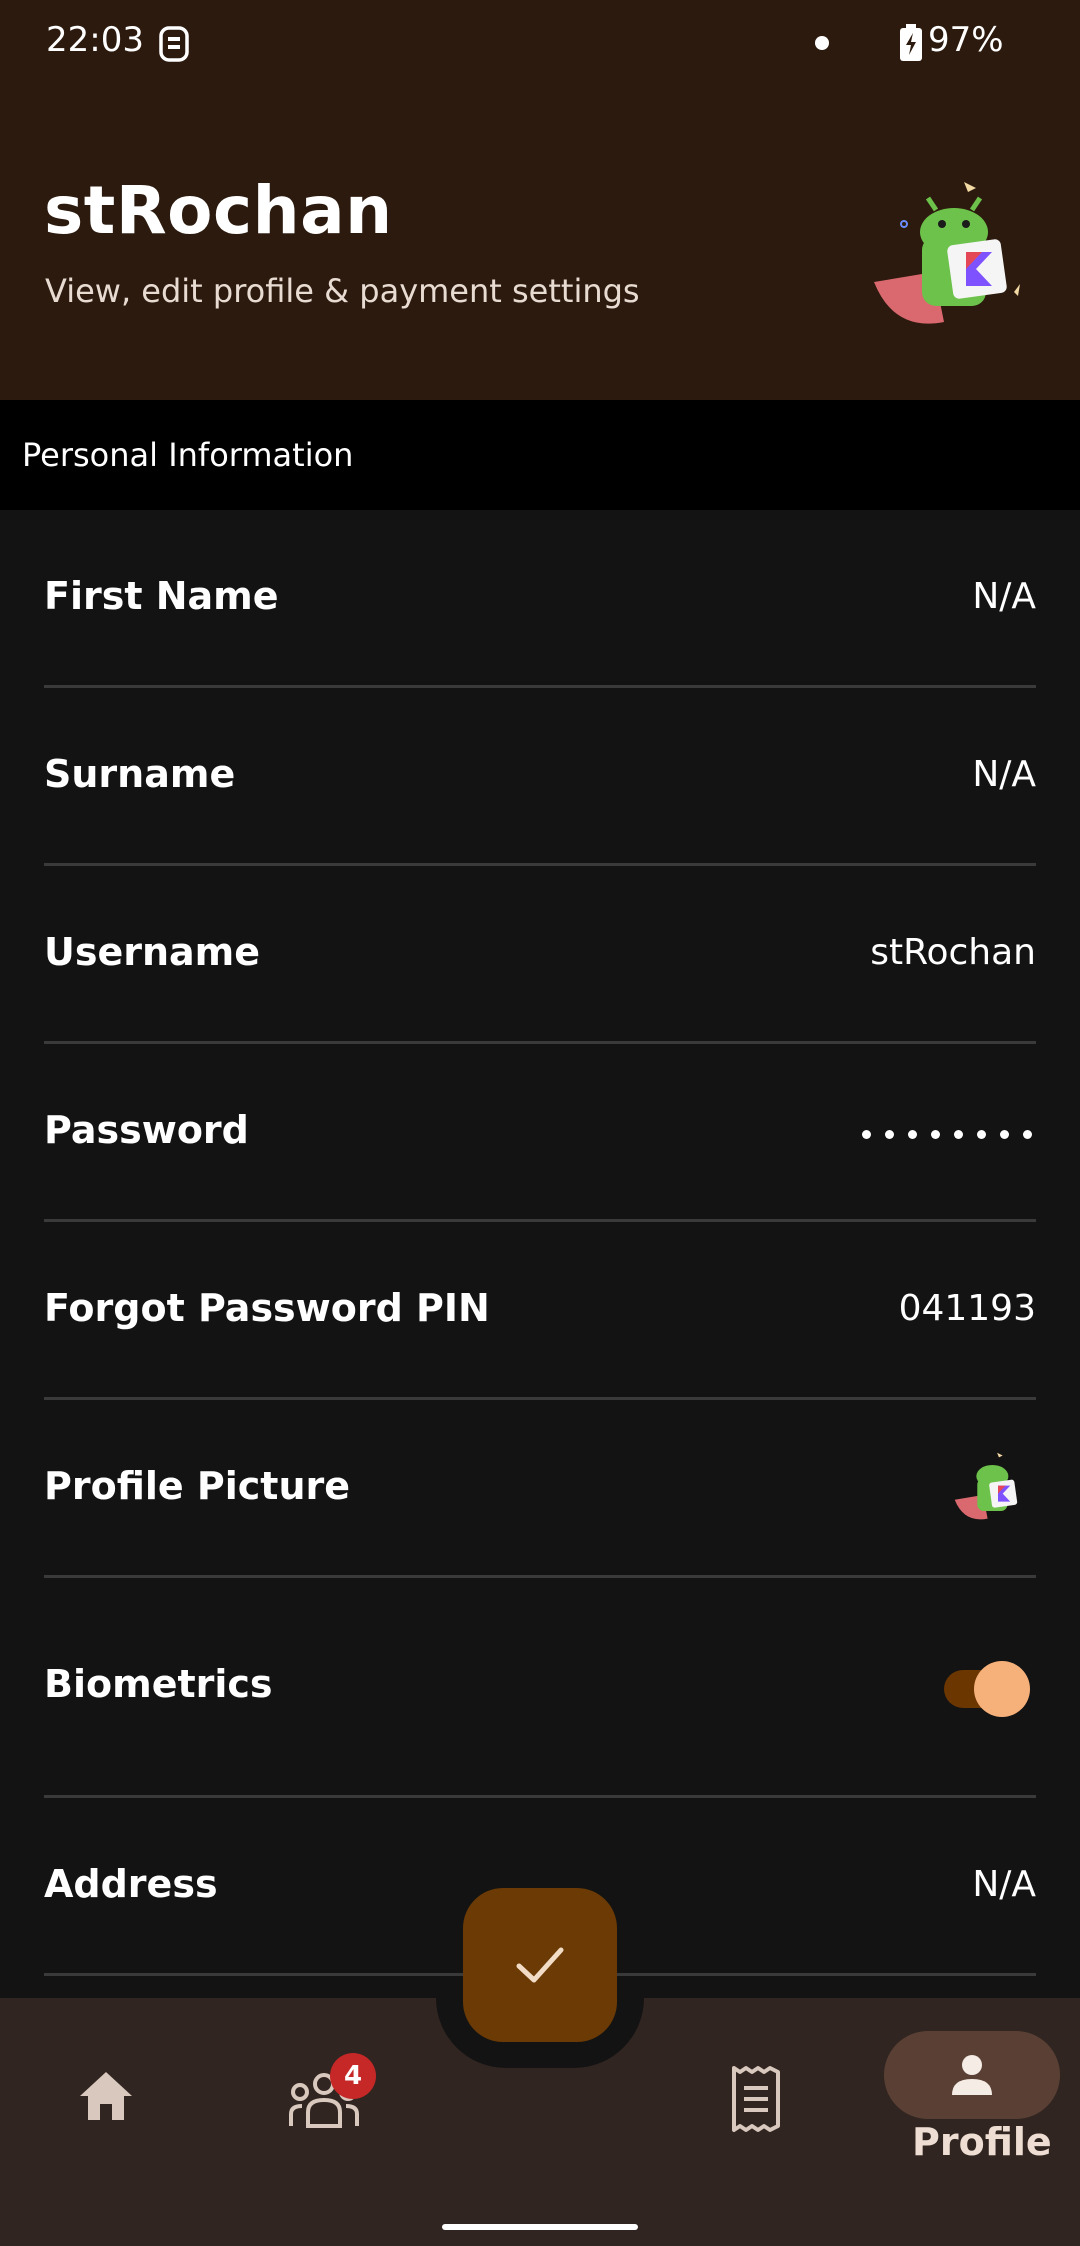 This screenshot has width=1080, height=2246. What do you see at coordinates (982, 2142) in the screenshot?
I see `nav-profile-label: Profile` at bounding box center [982, 2142].